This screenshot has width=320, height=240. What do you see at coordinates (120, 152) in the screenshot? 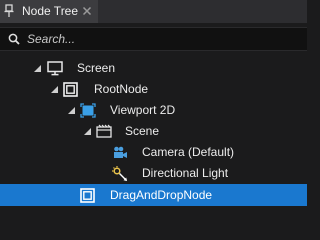
I see `camera-icon` at bounding box center [120, 152].